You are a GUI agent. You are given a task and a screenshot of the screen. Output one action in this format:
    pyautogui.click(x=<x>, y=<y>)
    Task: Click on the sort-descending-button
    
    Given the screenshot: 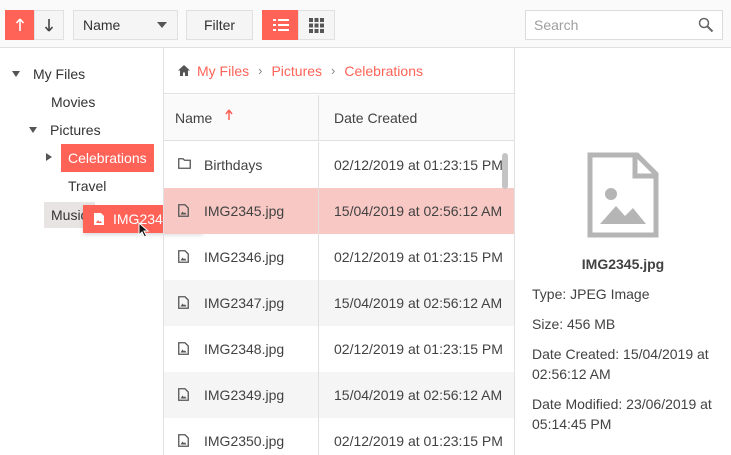 What is the action you would take?
    pyautogui.click(x=49, y=25)
    